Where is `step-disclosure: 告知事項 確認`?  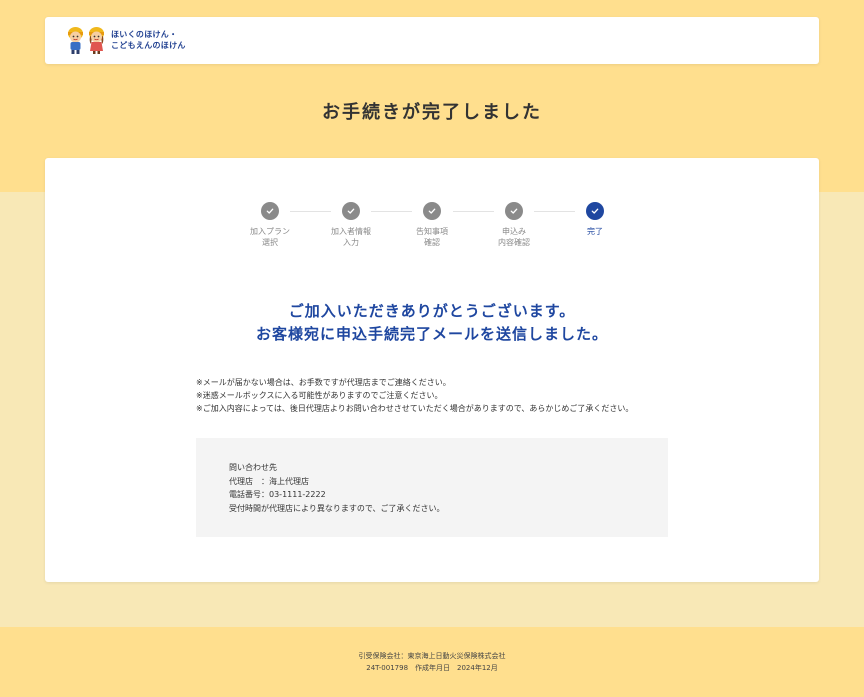 step-disclosure: 告知事項 確認 is located at coordinates (432, 225).